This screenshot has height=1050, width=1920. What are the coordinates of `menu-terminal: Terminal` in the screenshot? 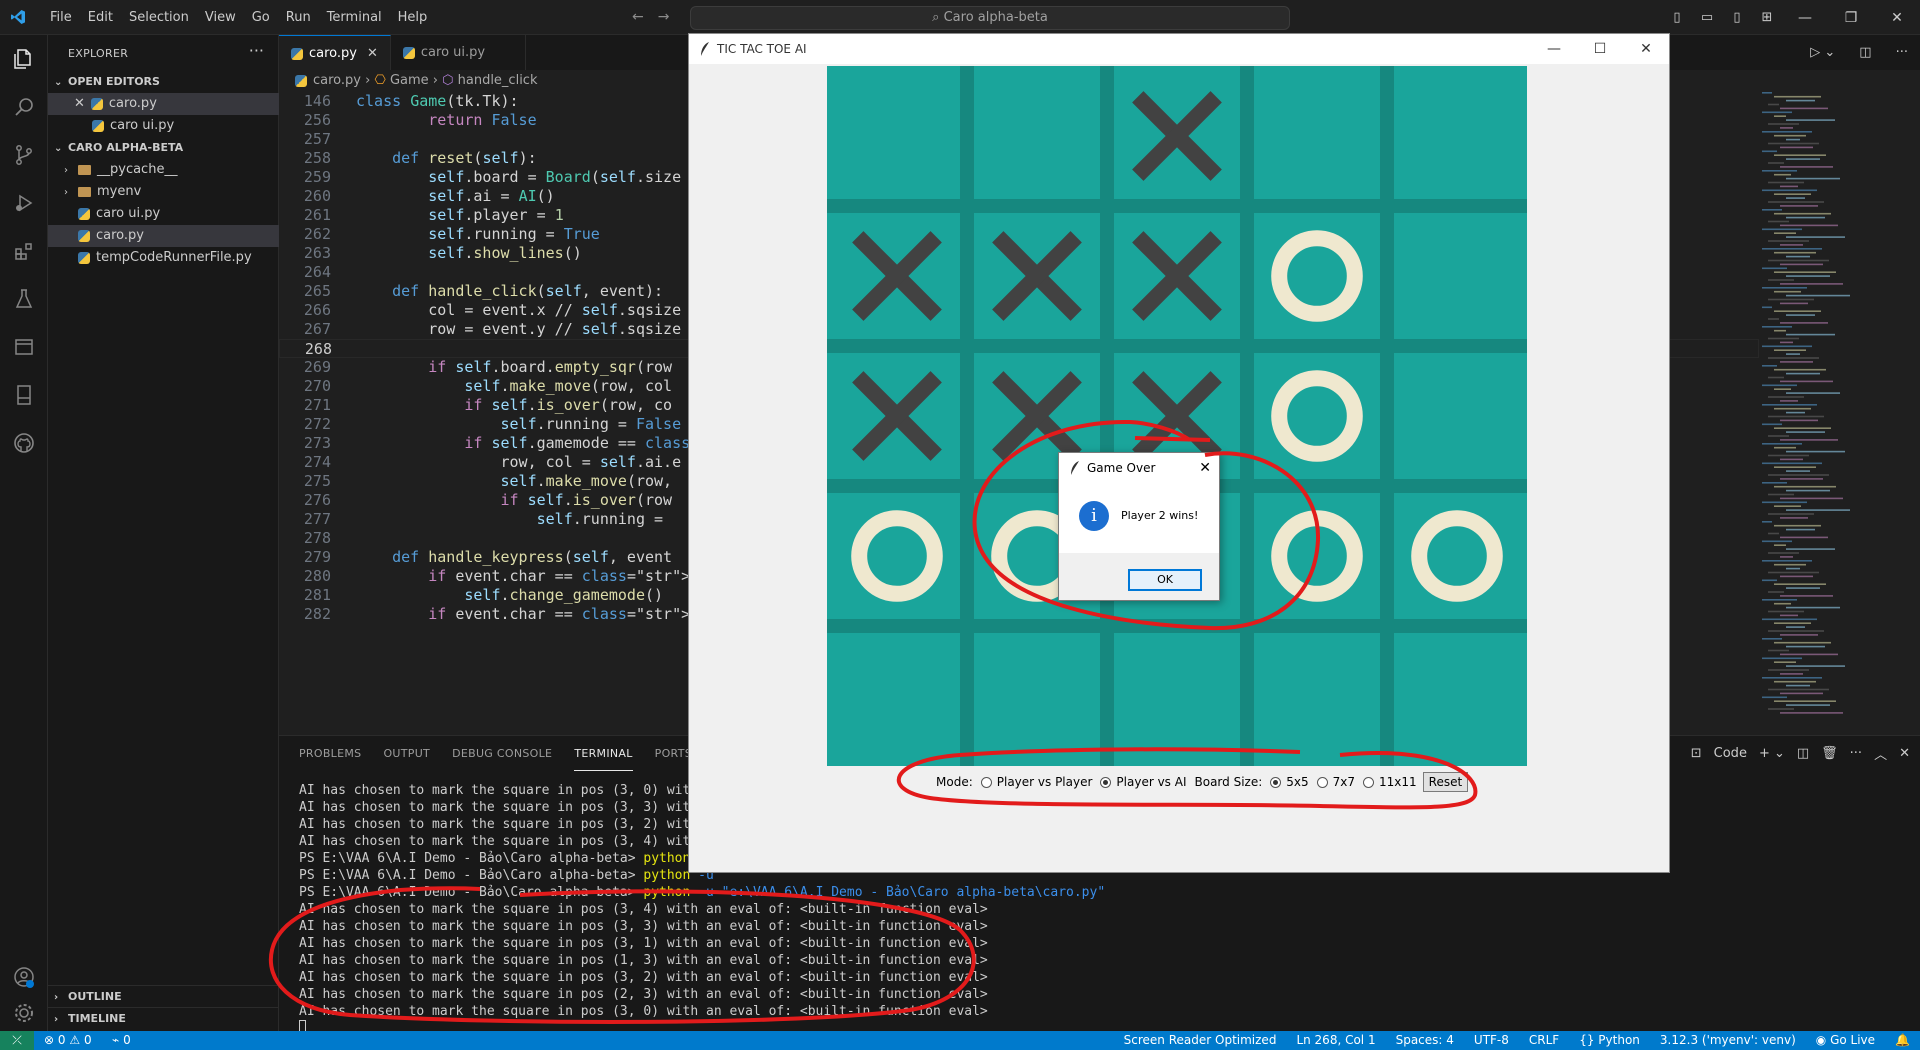 It's located at (354, 17).